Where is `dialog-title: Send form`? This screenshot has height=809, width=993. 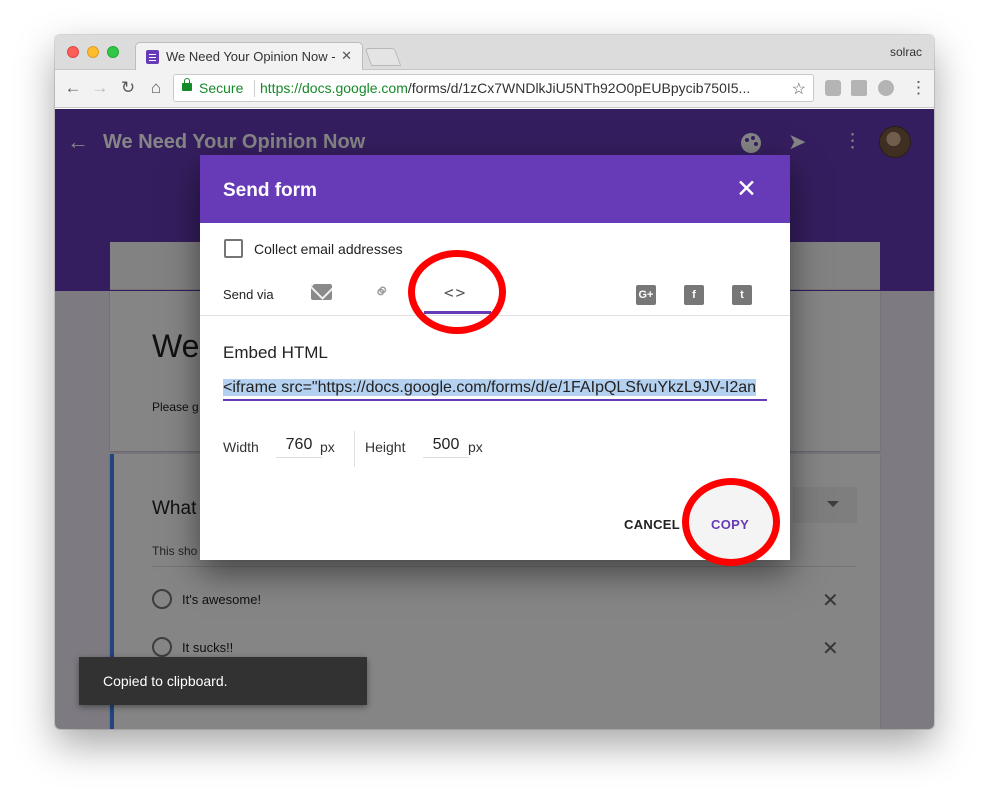
dialog-title: Send form is located at coordinates (270, 190).